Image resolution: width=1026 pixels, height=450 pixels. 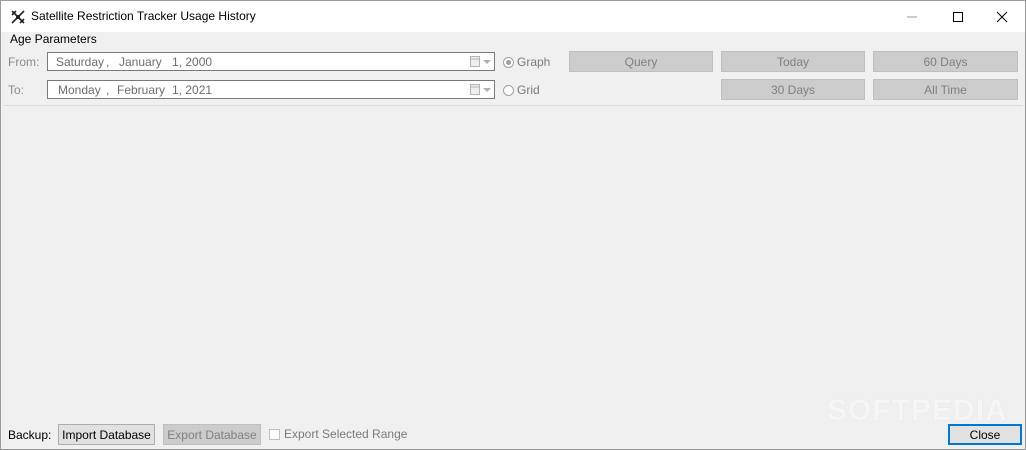 What do you see at coordinates (271, 61) in the screenshot?
I see `from-date-picker: Saturday , January 1, 2000` at bounding box center [271, 61].